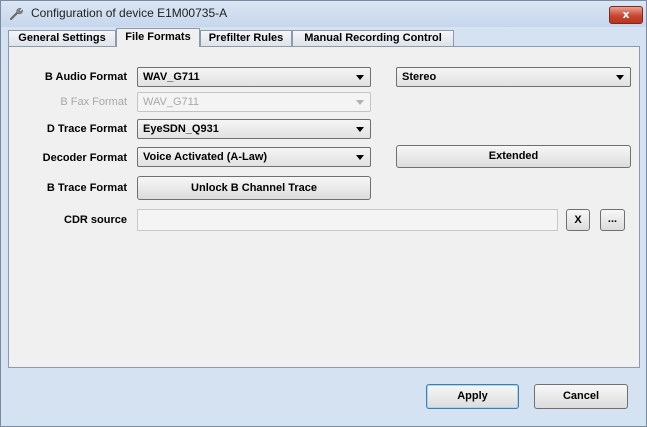 Image resolution: width=647 pixels, height=427 pixels. What do you see at coordinates (347, 220) in the screenshot?
I see `cdr-source-field` at bounding box center [347, 220].